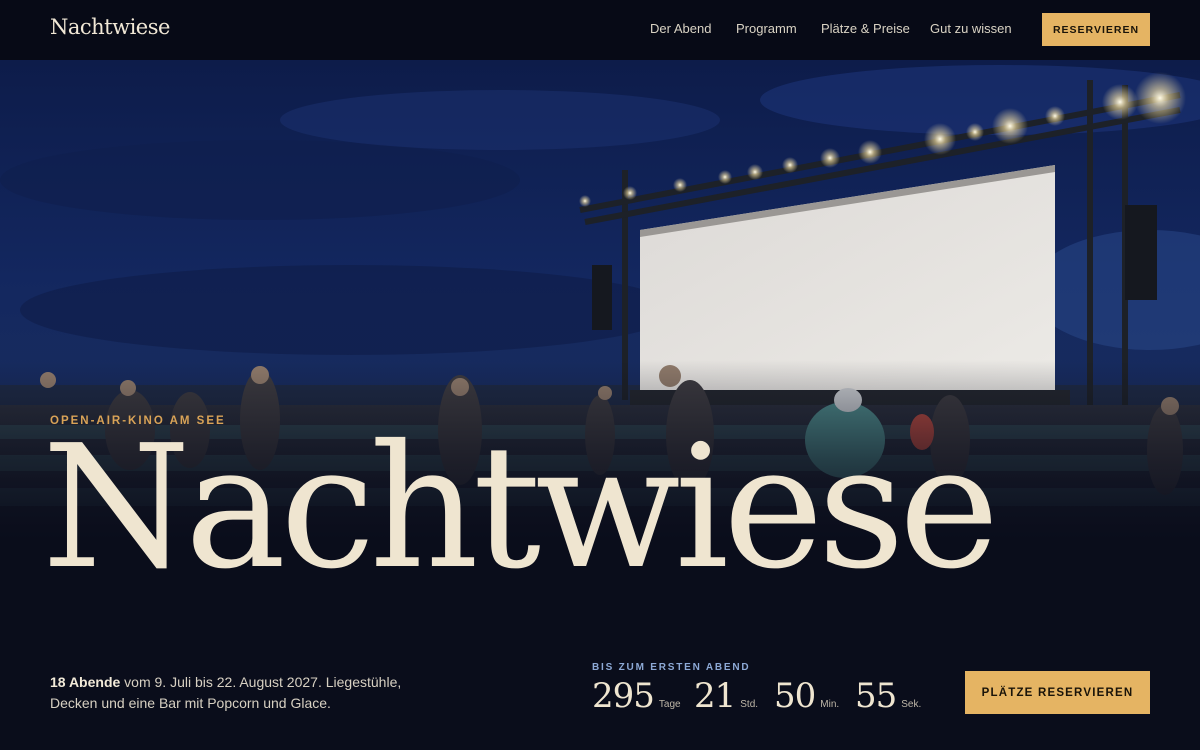  I want to click on nav-plaetze-preise: Plätze & Preise, so click(865, 28).